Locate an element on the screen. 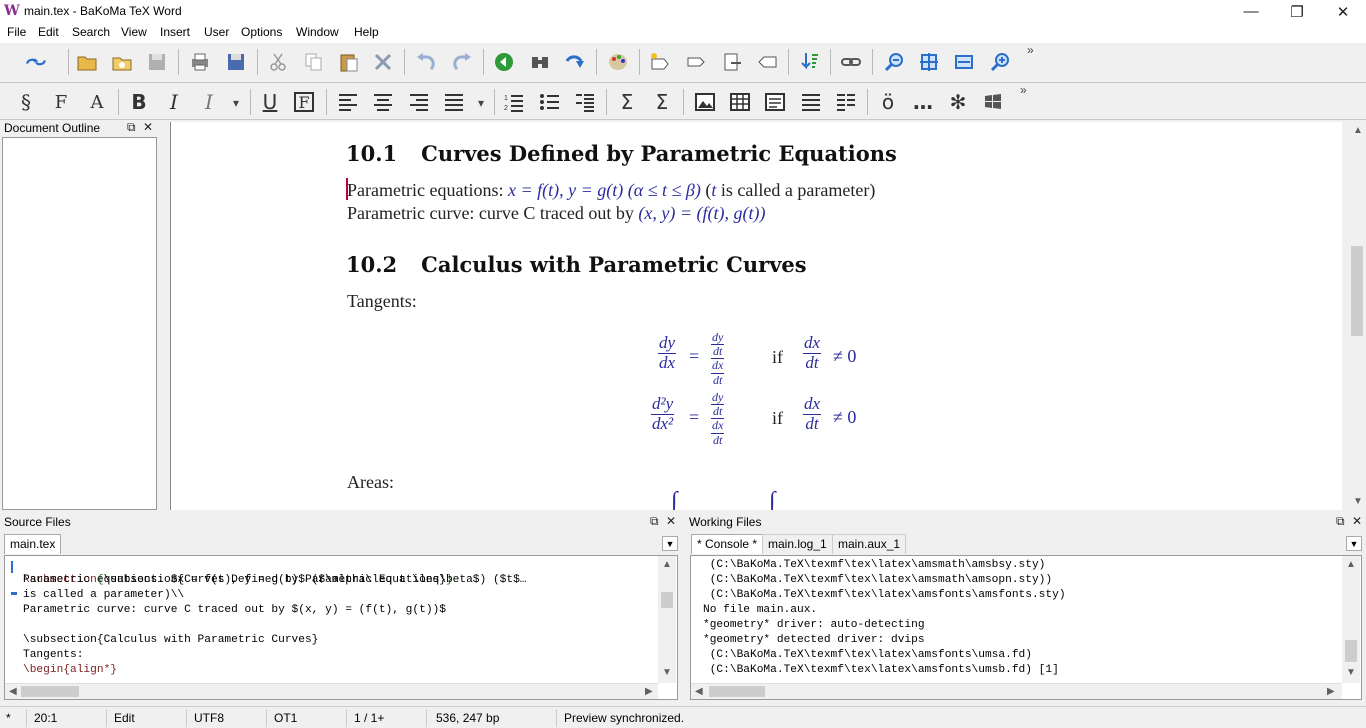  bullet-list-icon is located at coordinates (550, 102).